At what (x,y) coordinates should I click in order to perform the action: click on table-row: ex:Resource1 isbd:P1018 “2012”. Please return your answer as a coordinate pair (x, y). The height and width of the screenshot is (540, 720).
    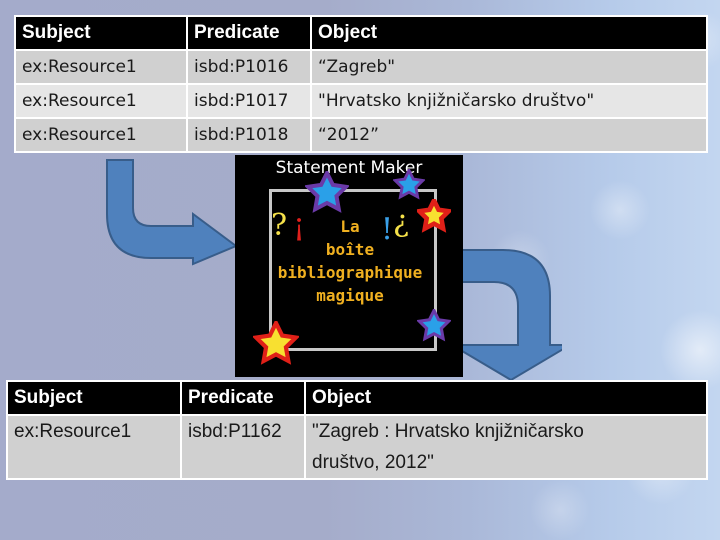
    Looking at the image, I should click on (361, 135).